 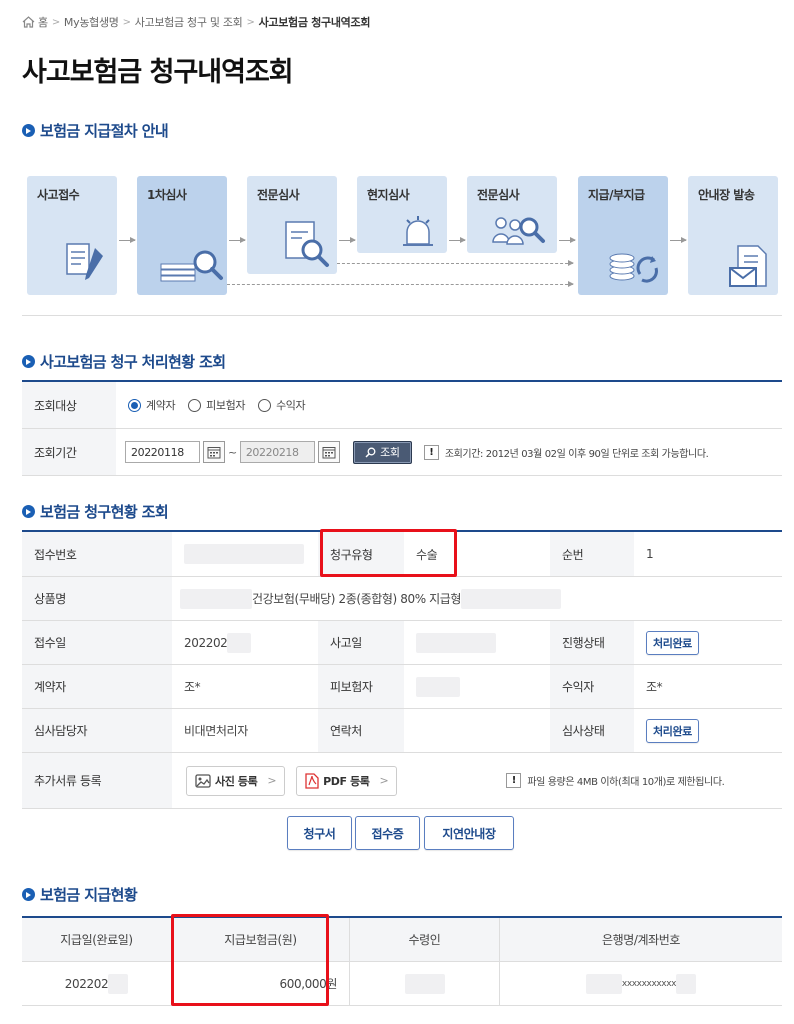 I want to click on table-row: 계약자 조* 피보험자 수익자 조*, so click(x=402, y=687).